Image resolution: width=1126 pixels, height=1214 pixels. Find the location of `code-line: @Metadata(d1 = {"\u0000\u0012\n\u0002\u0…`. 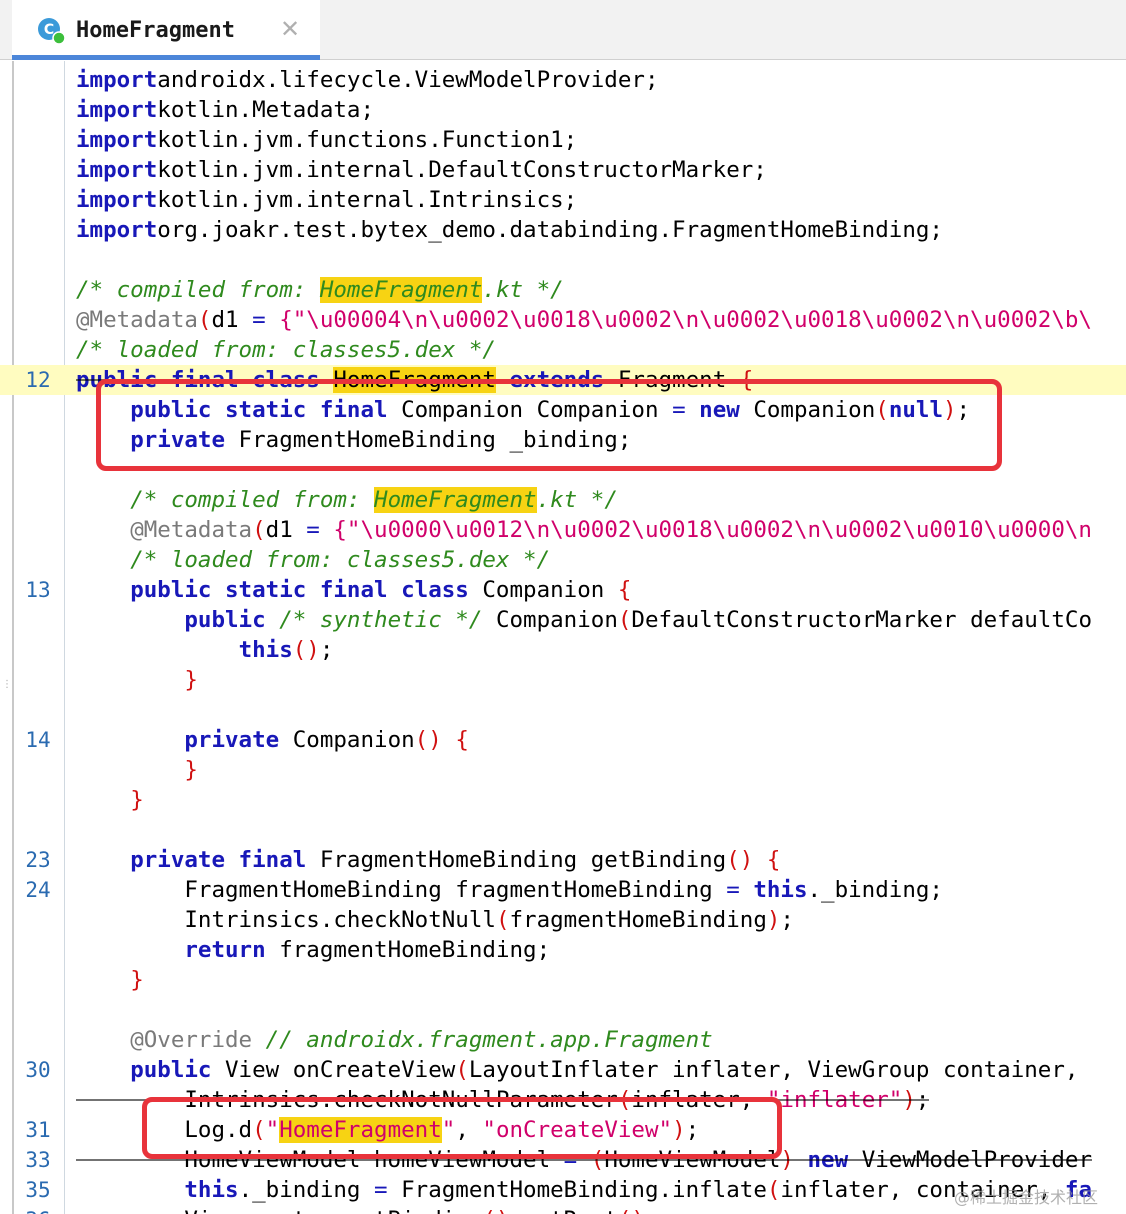

code-line: @Metadata(d1 = {"\u0000\u0012\n\u0002\u0… is located at coordinates (563, 530).